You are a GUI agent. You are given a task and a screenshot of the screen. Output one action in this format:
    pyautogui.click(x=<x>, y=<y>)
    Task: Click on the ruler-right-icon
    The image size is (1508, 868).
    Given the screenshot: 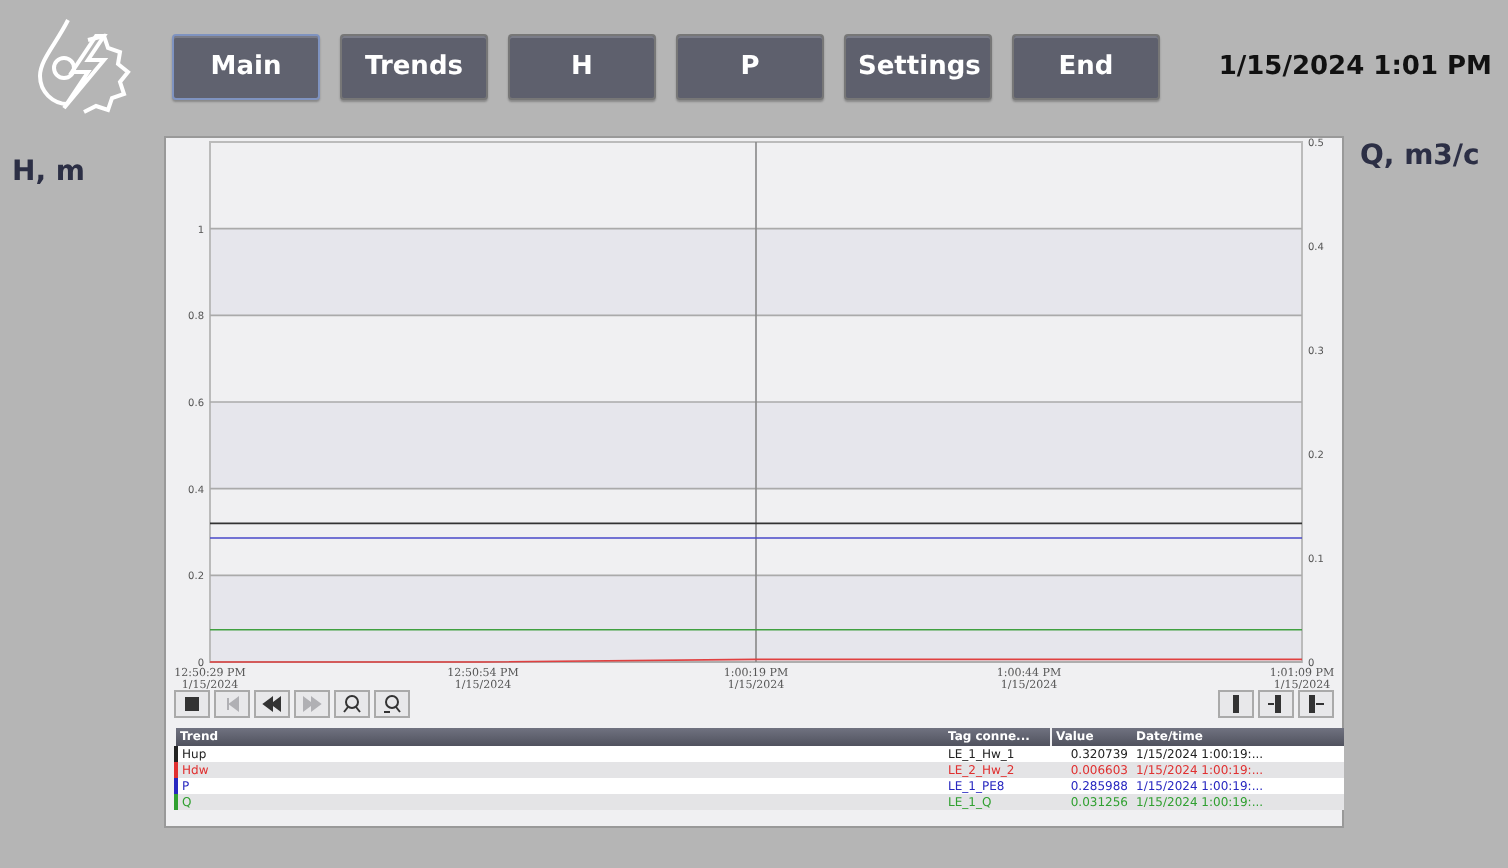 What is the action you would take?
    pyautogui.click(x=1316, y=704)
    